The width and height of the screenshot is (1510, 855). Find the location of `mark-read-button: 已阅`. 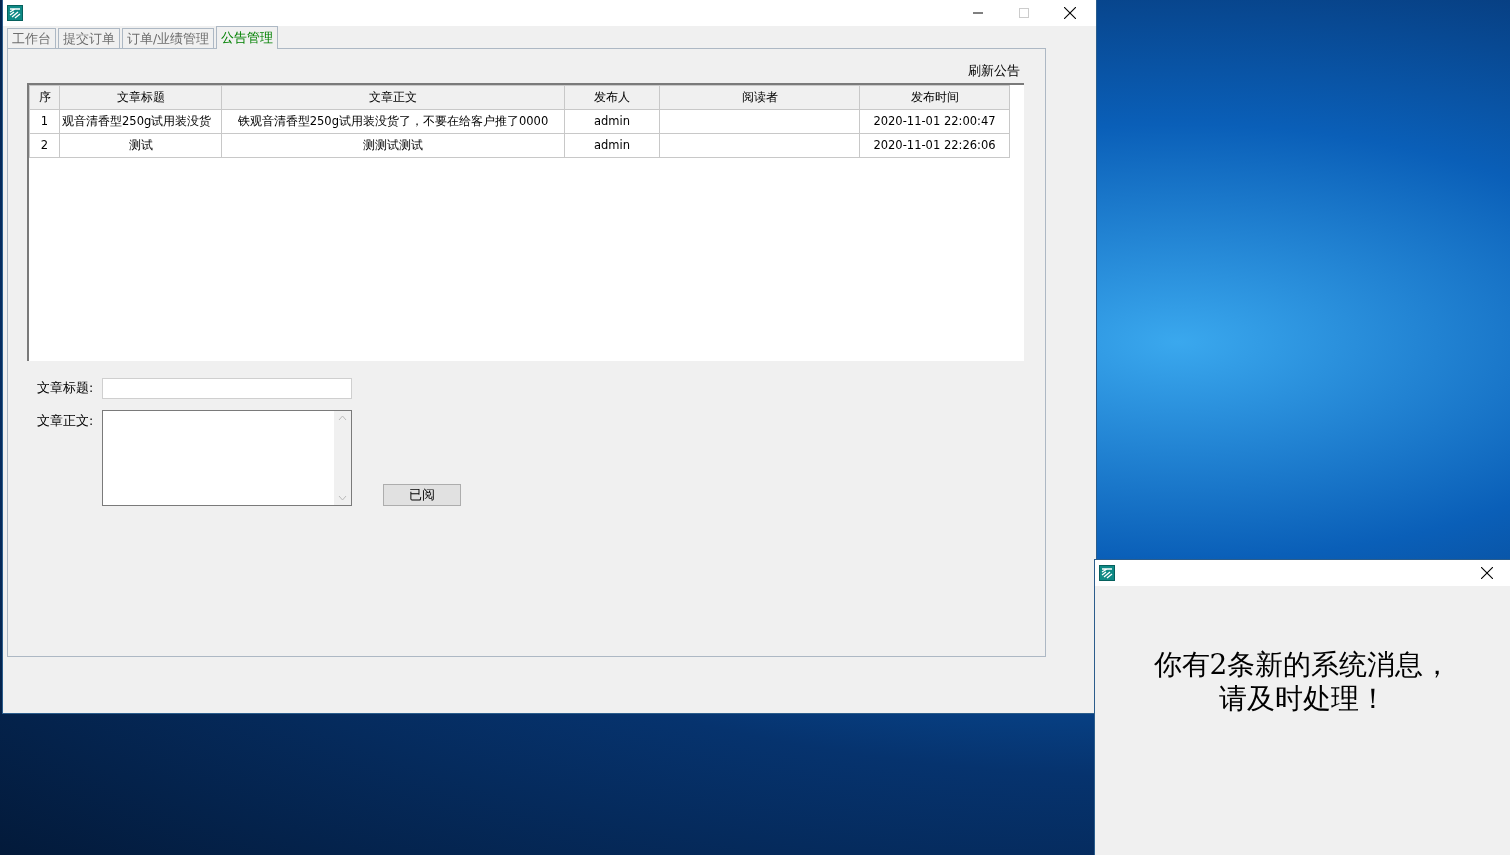

mark-read-button: 已阅 is located at coordinates (422, 495).